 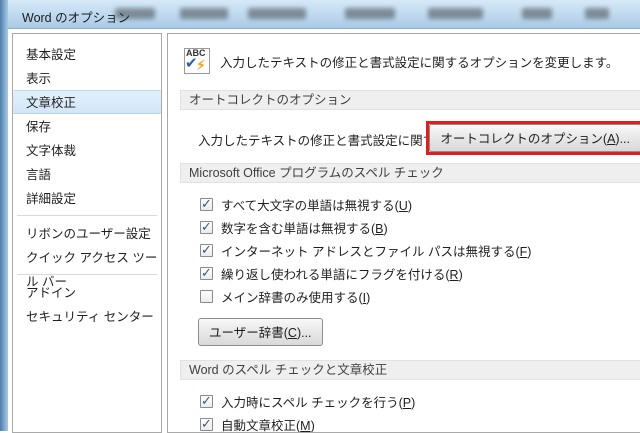 I want to click on section-header-autocorrect: オートコレクトのオプション, so click(x=410, y=100).